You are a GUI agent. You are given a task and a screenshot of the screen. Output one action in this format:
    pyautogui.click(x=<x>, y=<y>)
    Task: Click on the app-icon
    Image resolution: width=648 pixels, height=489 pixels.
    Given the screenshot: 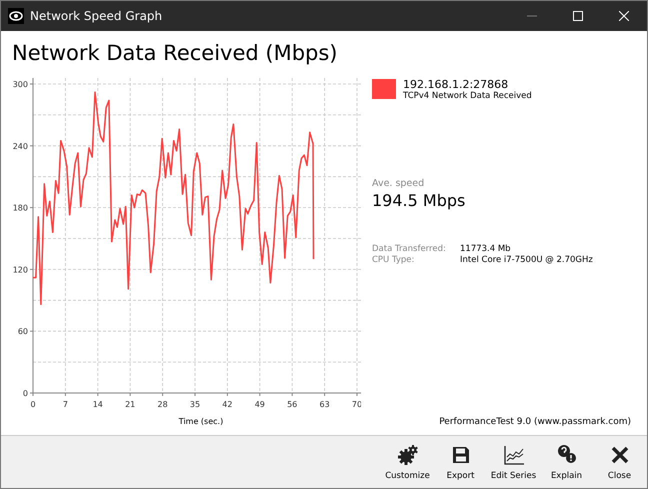 What is the action you would take?
    pyautogui.click(x=16, y=16)
    